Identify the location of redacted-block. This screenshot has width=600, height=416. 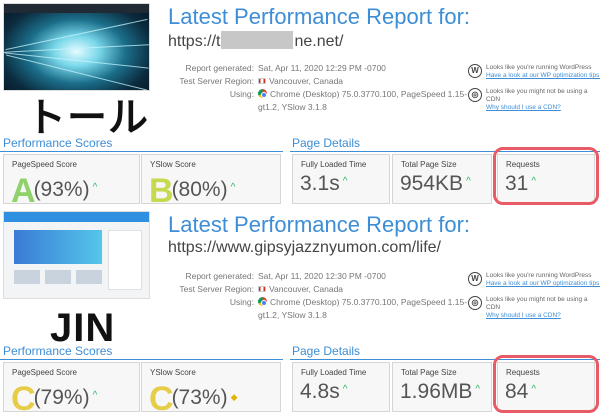
(257, 40).